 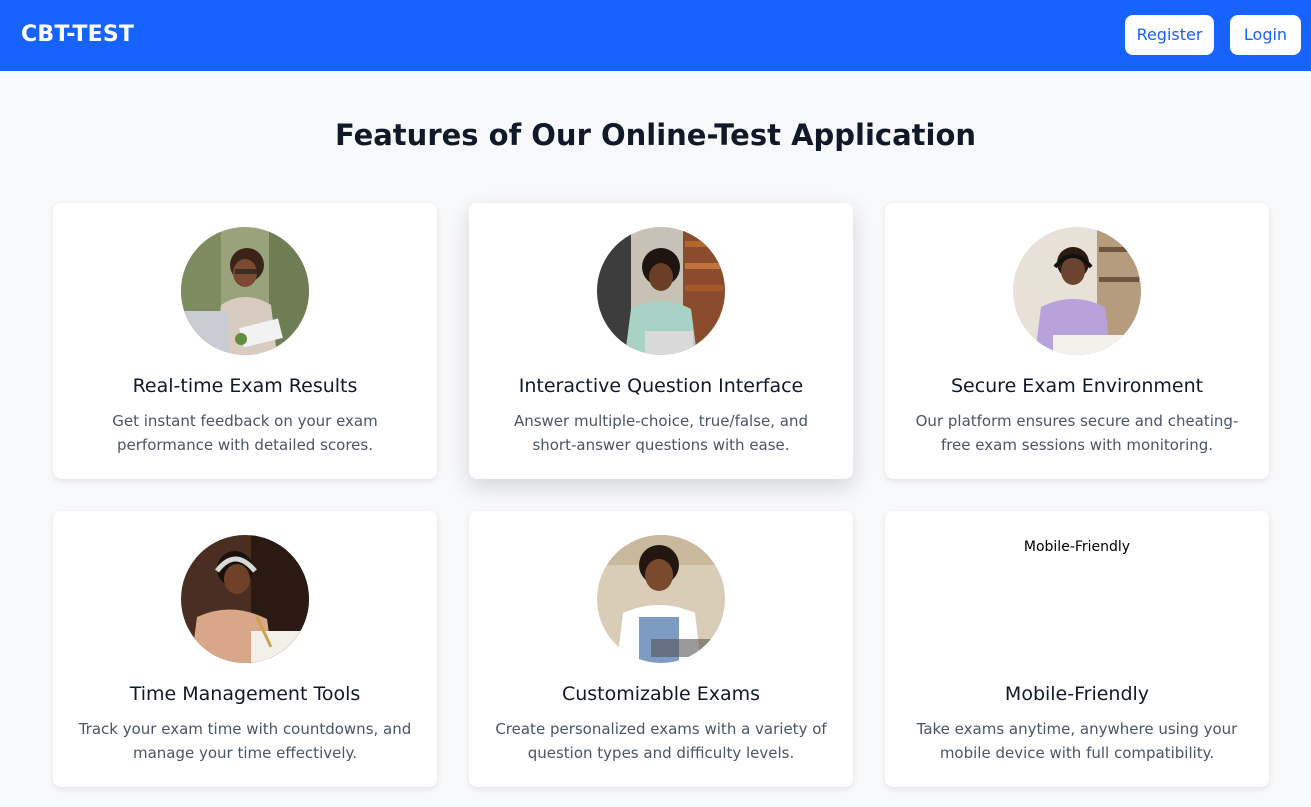 I want to click on feature-title: Real-time Exam Results, so click(x=245, y=386).